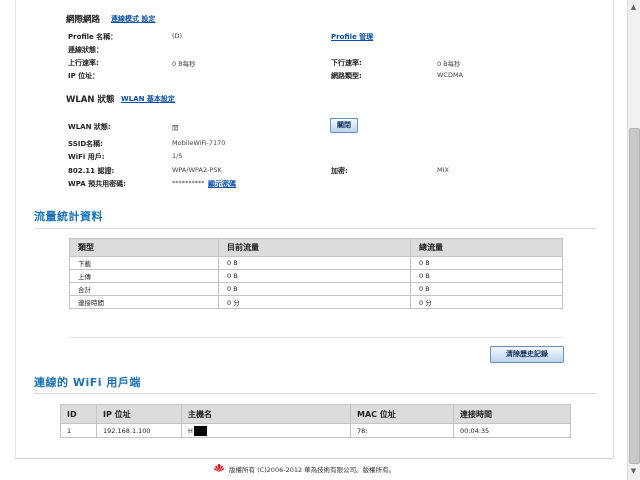 Image resolution: width=640 pixels, height=480 pixels. I want to click on connection-mode-link: 連線模式 設定, so click(133, 19).